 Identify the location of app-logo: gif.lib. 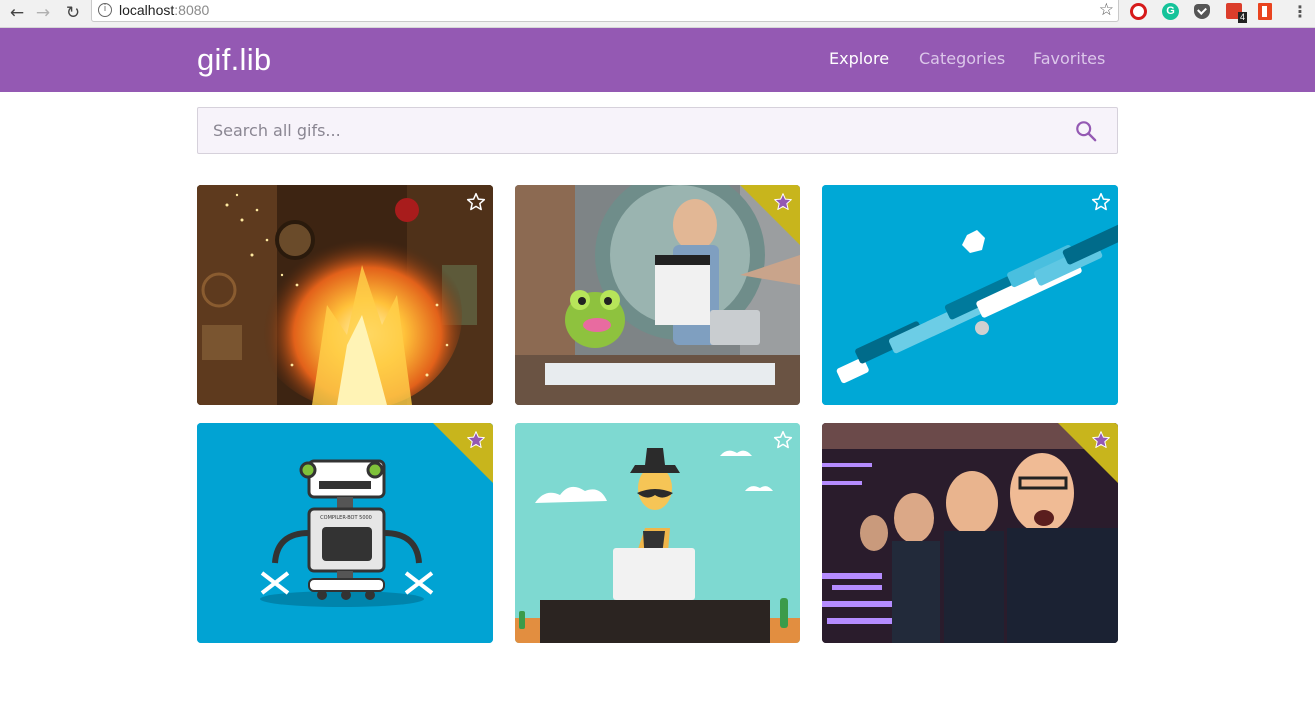
(234, 60).